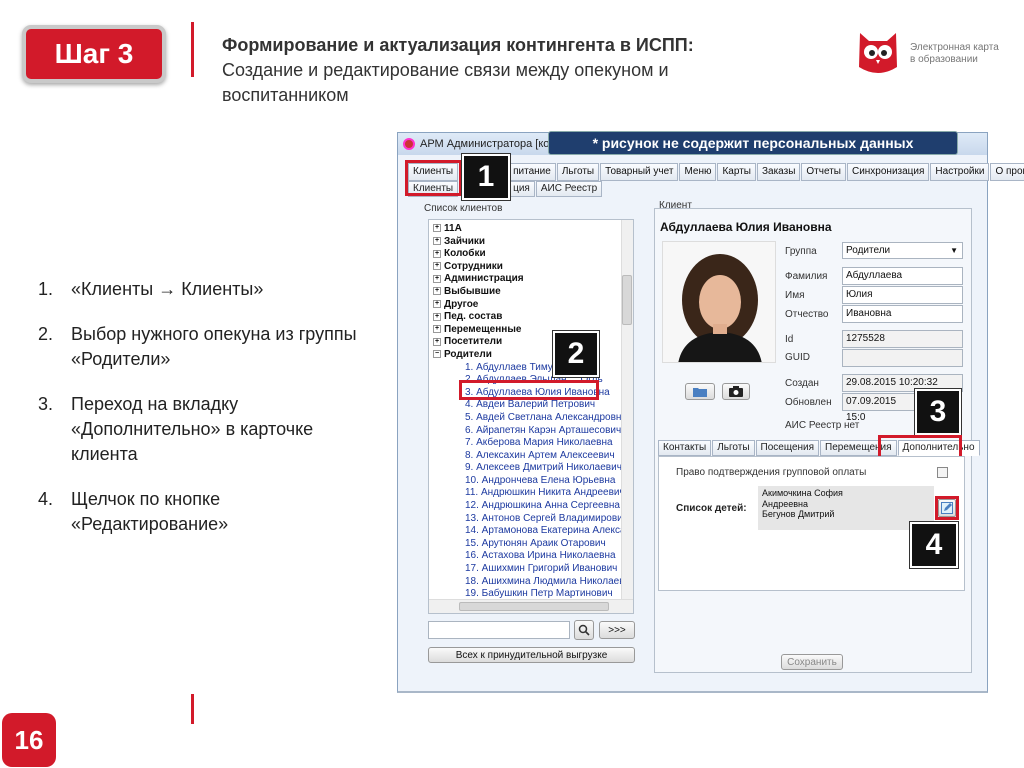 The height and width of the screenshot is (768, 1024). I want to click on tree-label: 17. Ашихмин Григорий Иванович, so click(541, 569).